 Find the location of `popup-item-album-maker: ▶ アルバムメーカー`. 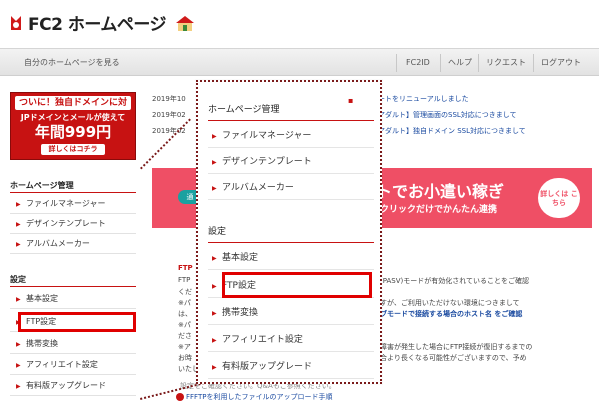

popup-item-album-maker: ▶ アルバムメーカー is located at coordinates (291, 188).